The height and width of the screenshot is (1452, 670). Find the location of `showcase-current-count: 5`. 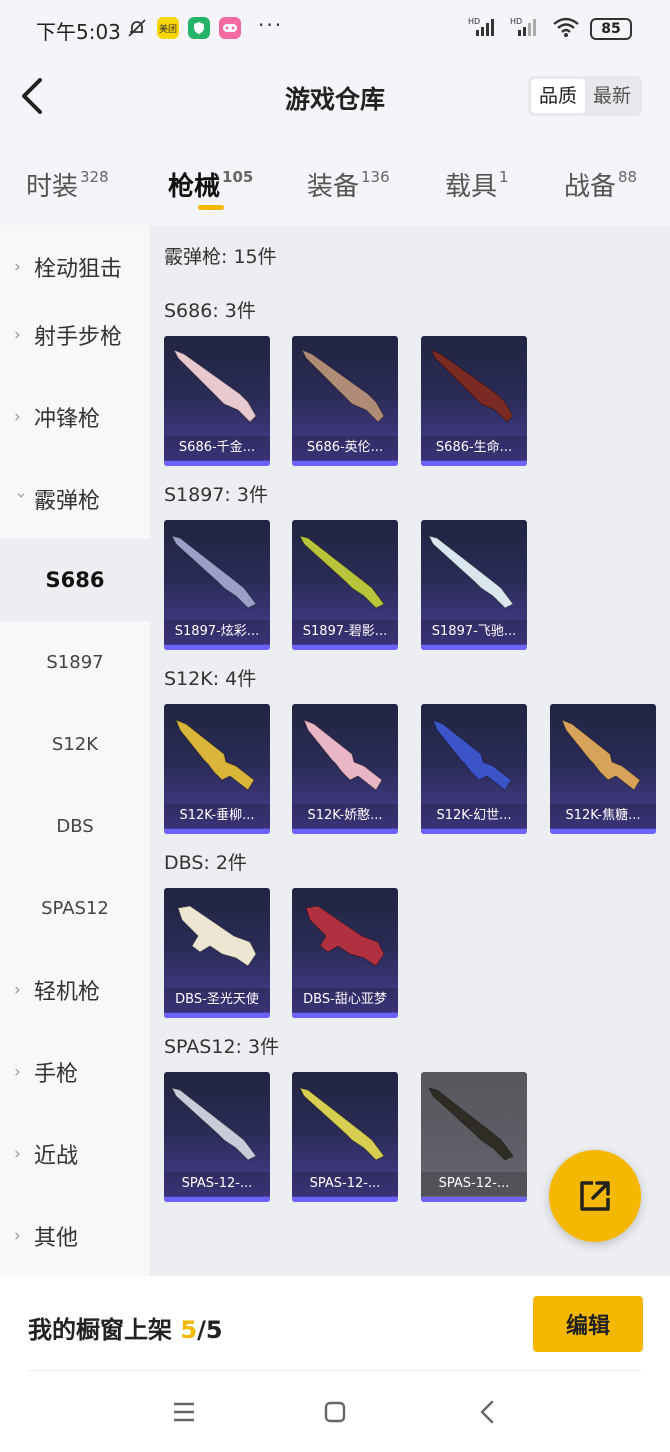

showcase-current-count: 5 is located at coordinates (189, 1330).